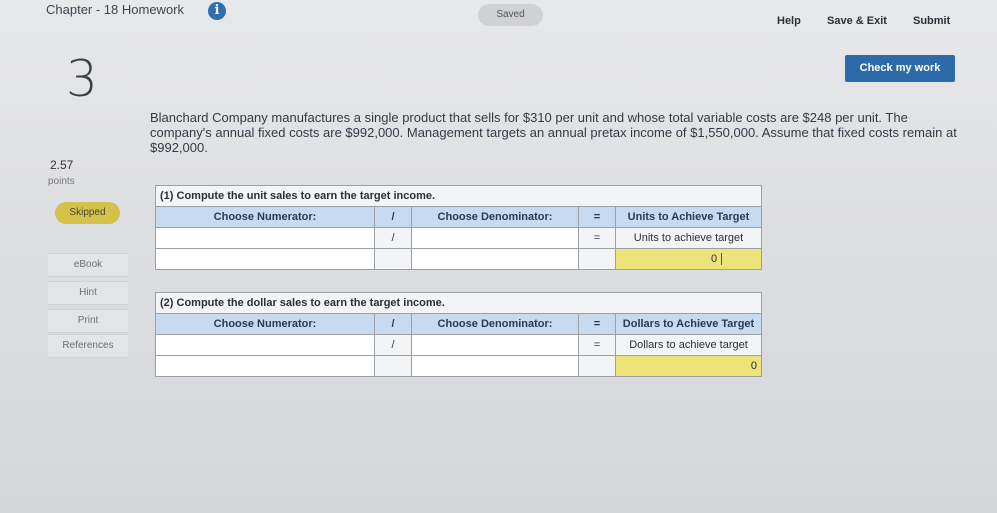 This screenshot has height=513, width=997. What do you see at coordinates (265, 324) in the screenshot?
I see `part2-numerator-header: Choose Numerator:` at bounding box center [265, 324].